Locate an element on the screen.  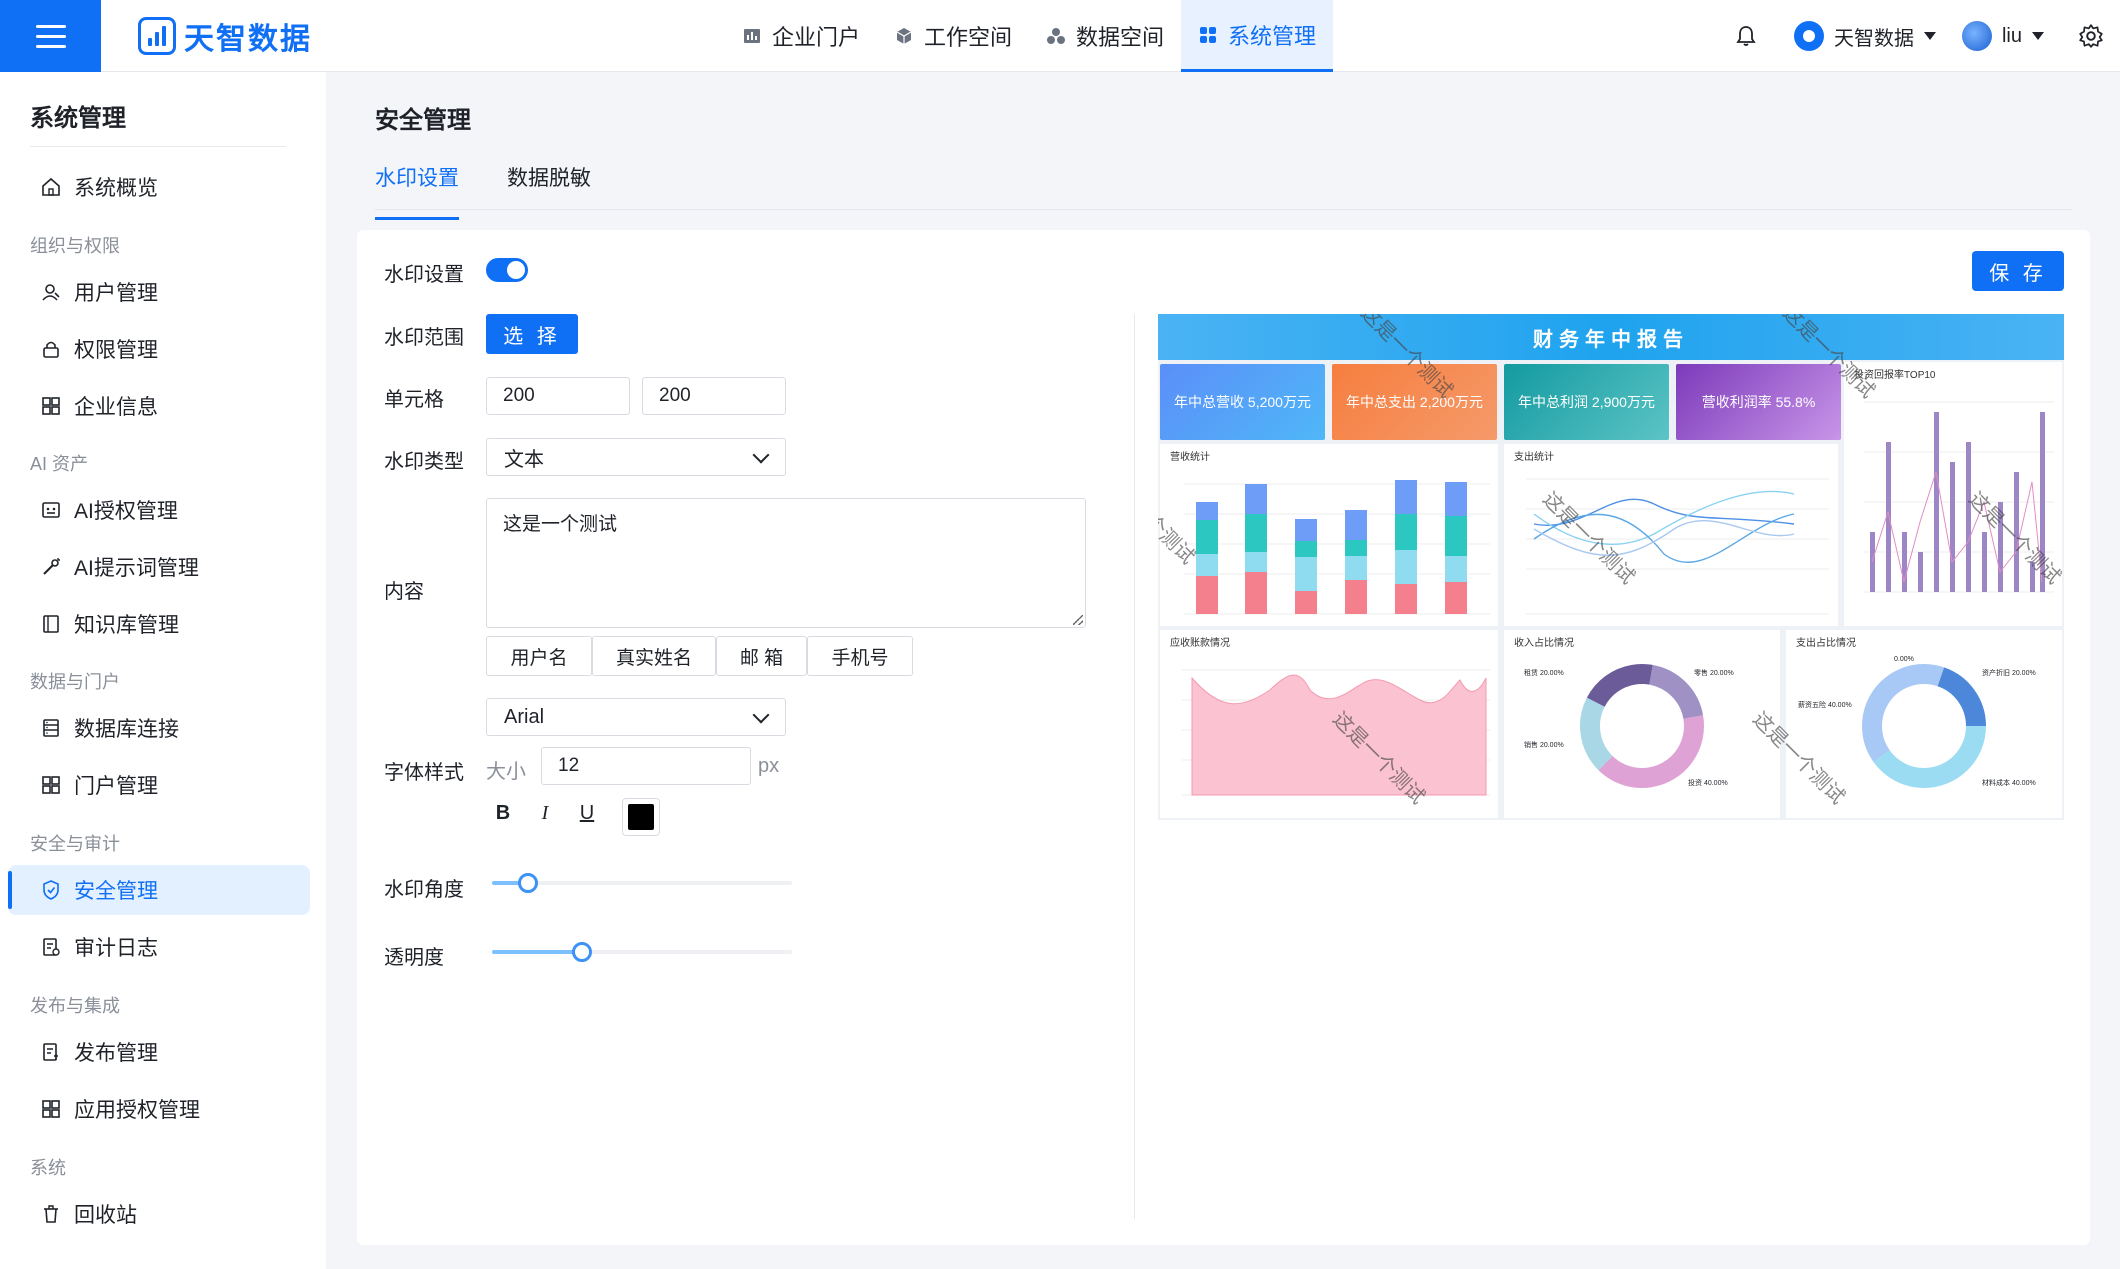
font-size-input: 12 is located at coordinates (646, 766).